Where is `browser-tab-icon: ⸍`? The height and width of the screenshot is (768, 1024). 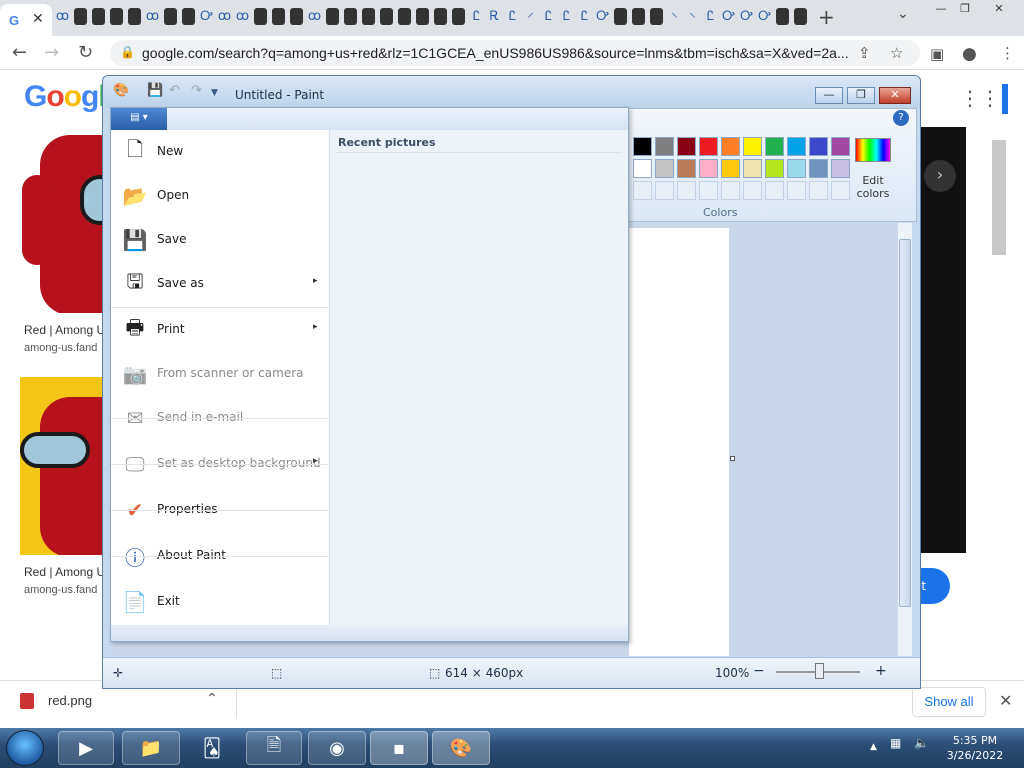 browser-tab-icon: ⸍ is located at coordinates (530, 17).